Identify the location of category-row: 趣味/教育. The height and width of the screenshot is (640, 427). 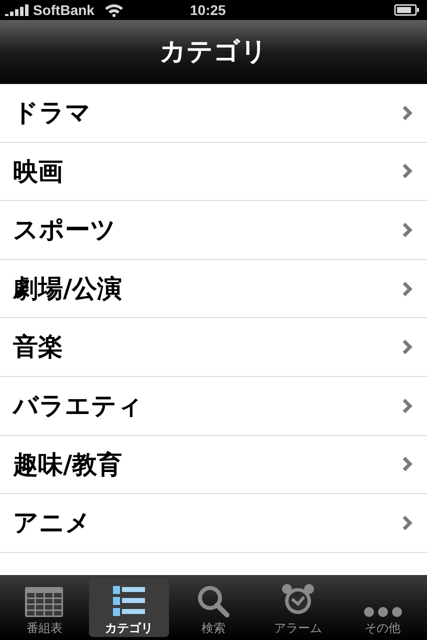
(213, 465).